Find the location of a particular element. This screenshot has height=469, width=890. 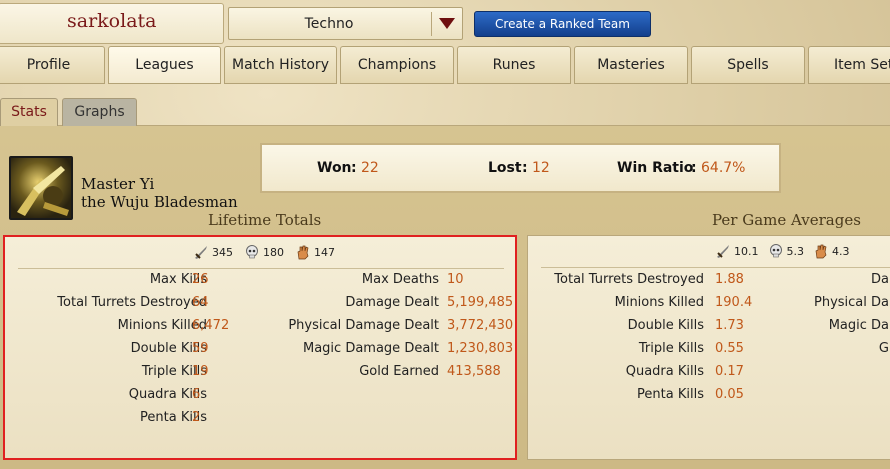

lifetime-kills: 345 is located at coordinates (222, 252).